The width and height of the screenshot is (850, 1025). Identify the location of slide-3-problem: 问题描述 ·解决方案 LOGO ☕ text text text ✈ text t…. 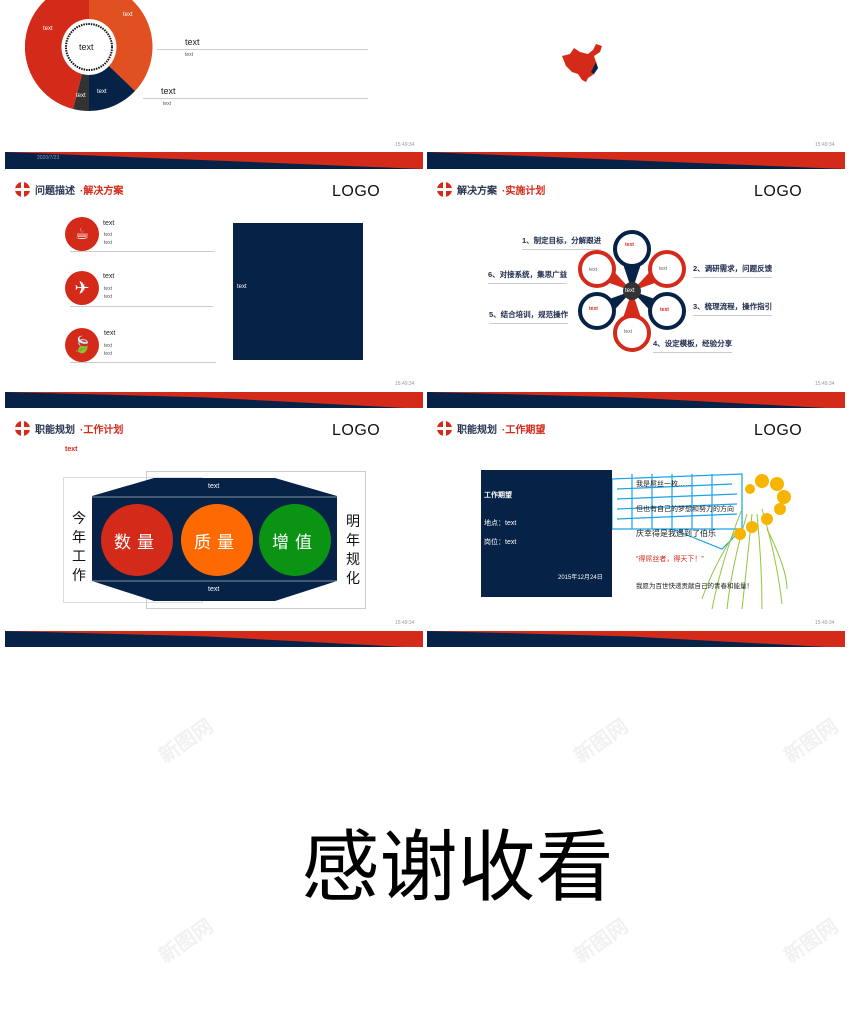
(214, 290).